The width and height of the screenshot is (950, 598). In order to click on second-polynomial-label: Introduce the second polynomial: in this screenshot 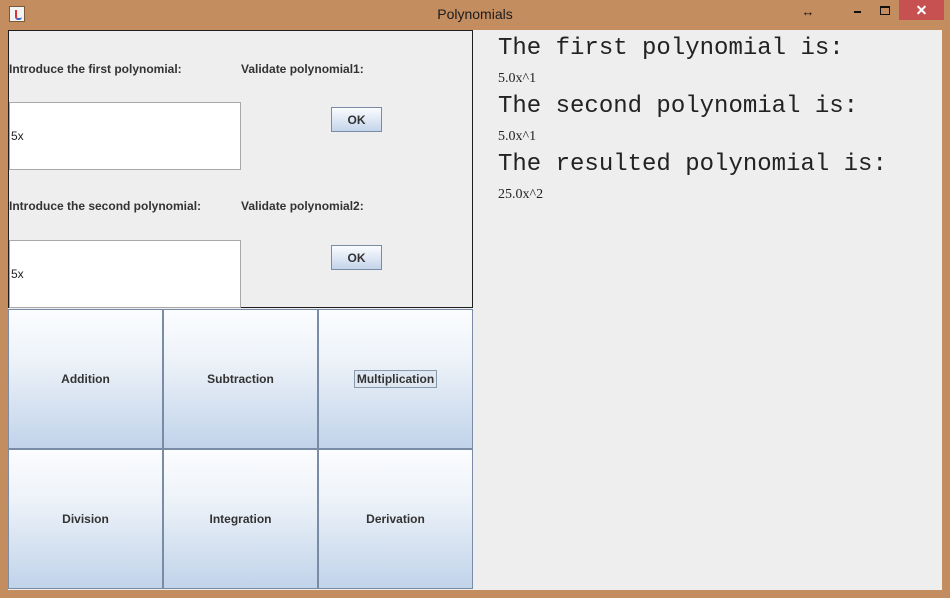, I will do `click(105, 206)`.